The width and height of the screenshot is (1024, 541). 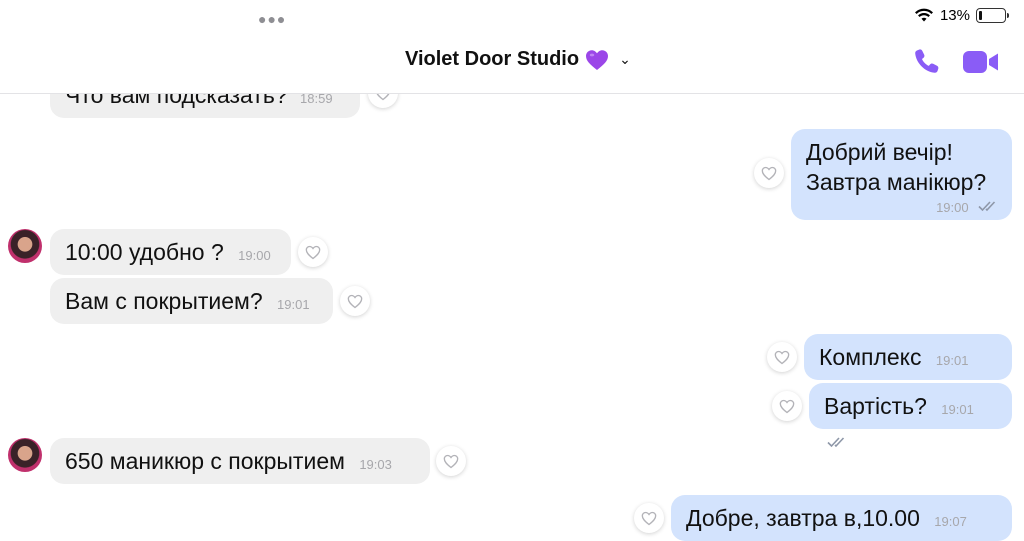 I want to click on message-time: 19:07, so click(x=950, y=521).